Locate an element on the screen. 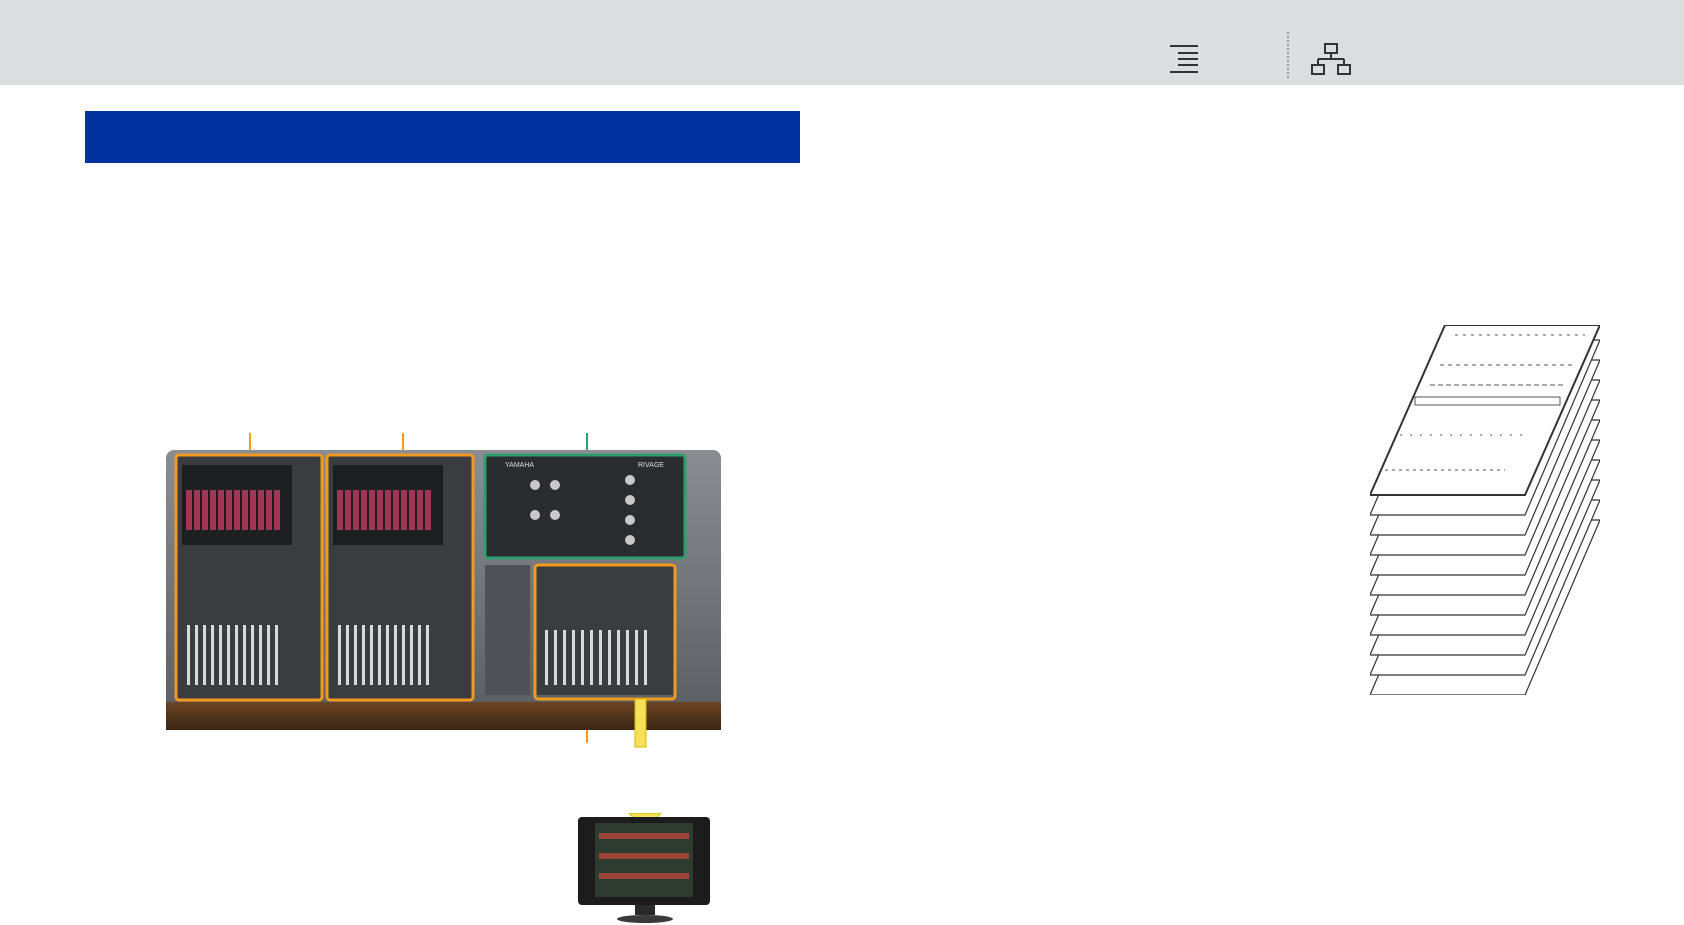 The height and width of the screenshot is (925, 1684). top-toolbar is located at coordinates (842, 42).